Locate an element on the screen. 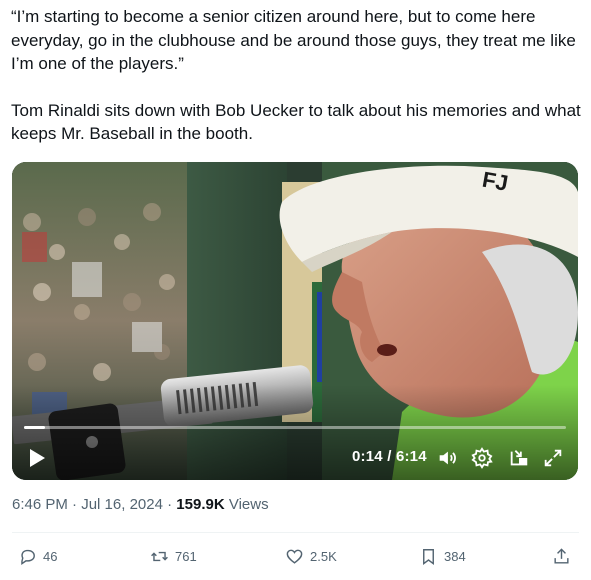 The height and width of the screenshot is (580, 591). reply-count: 46 is located at coordinates (50, 556).